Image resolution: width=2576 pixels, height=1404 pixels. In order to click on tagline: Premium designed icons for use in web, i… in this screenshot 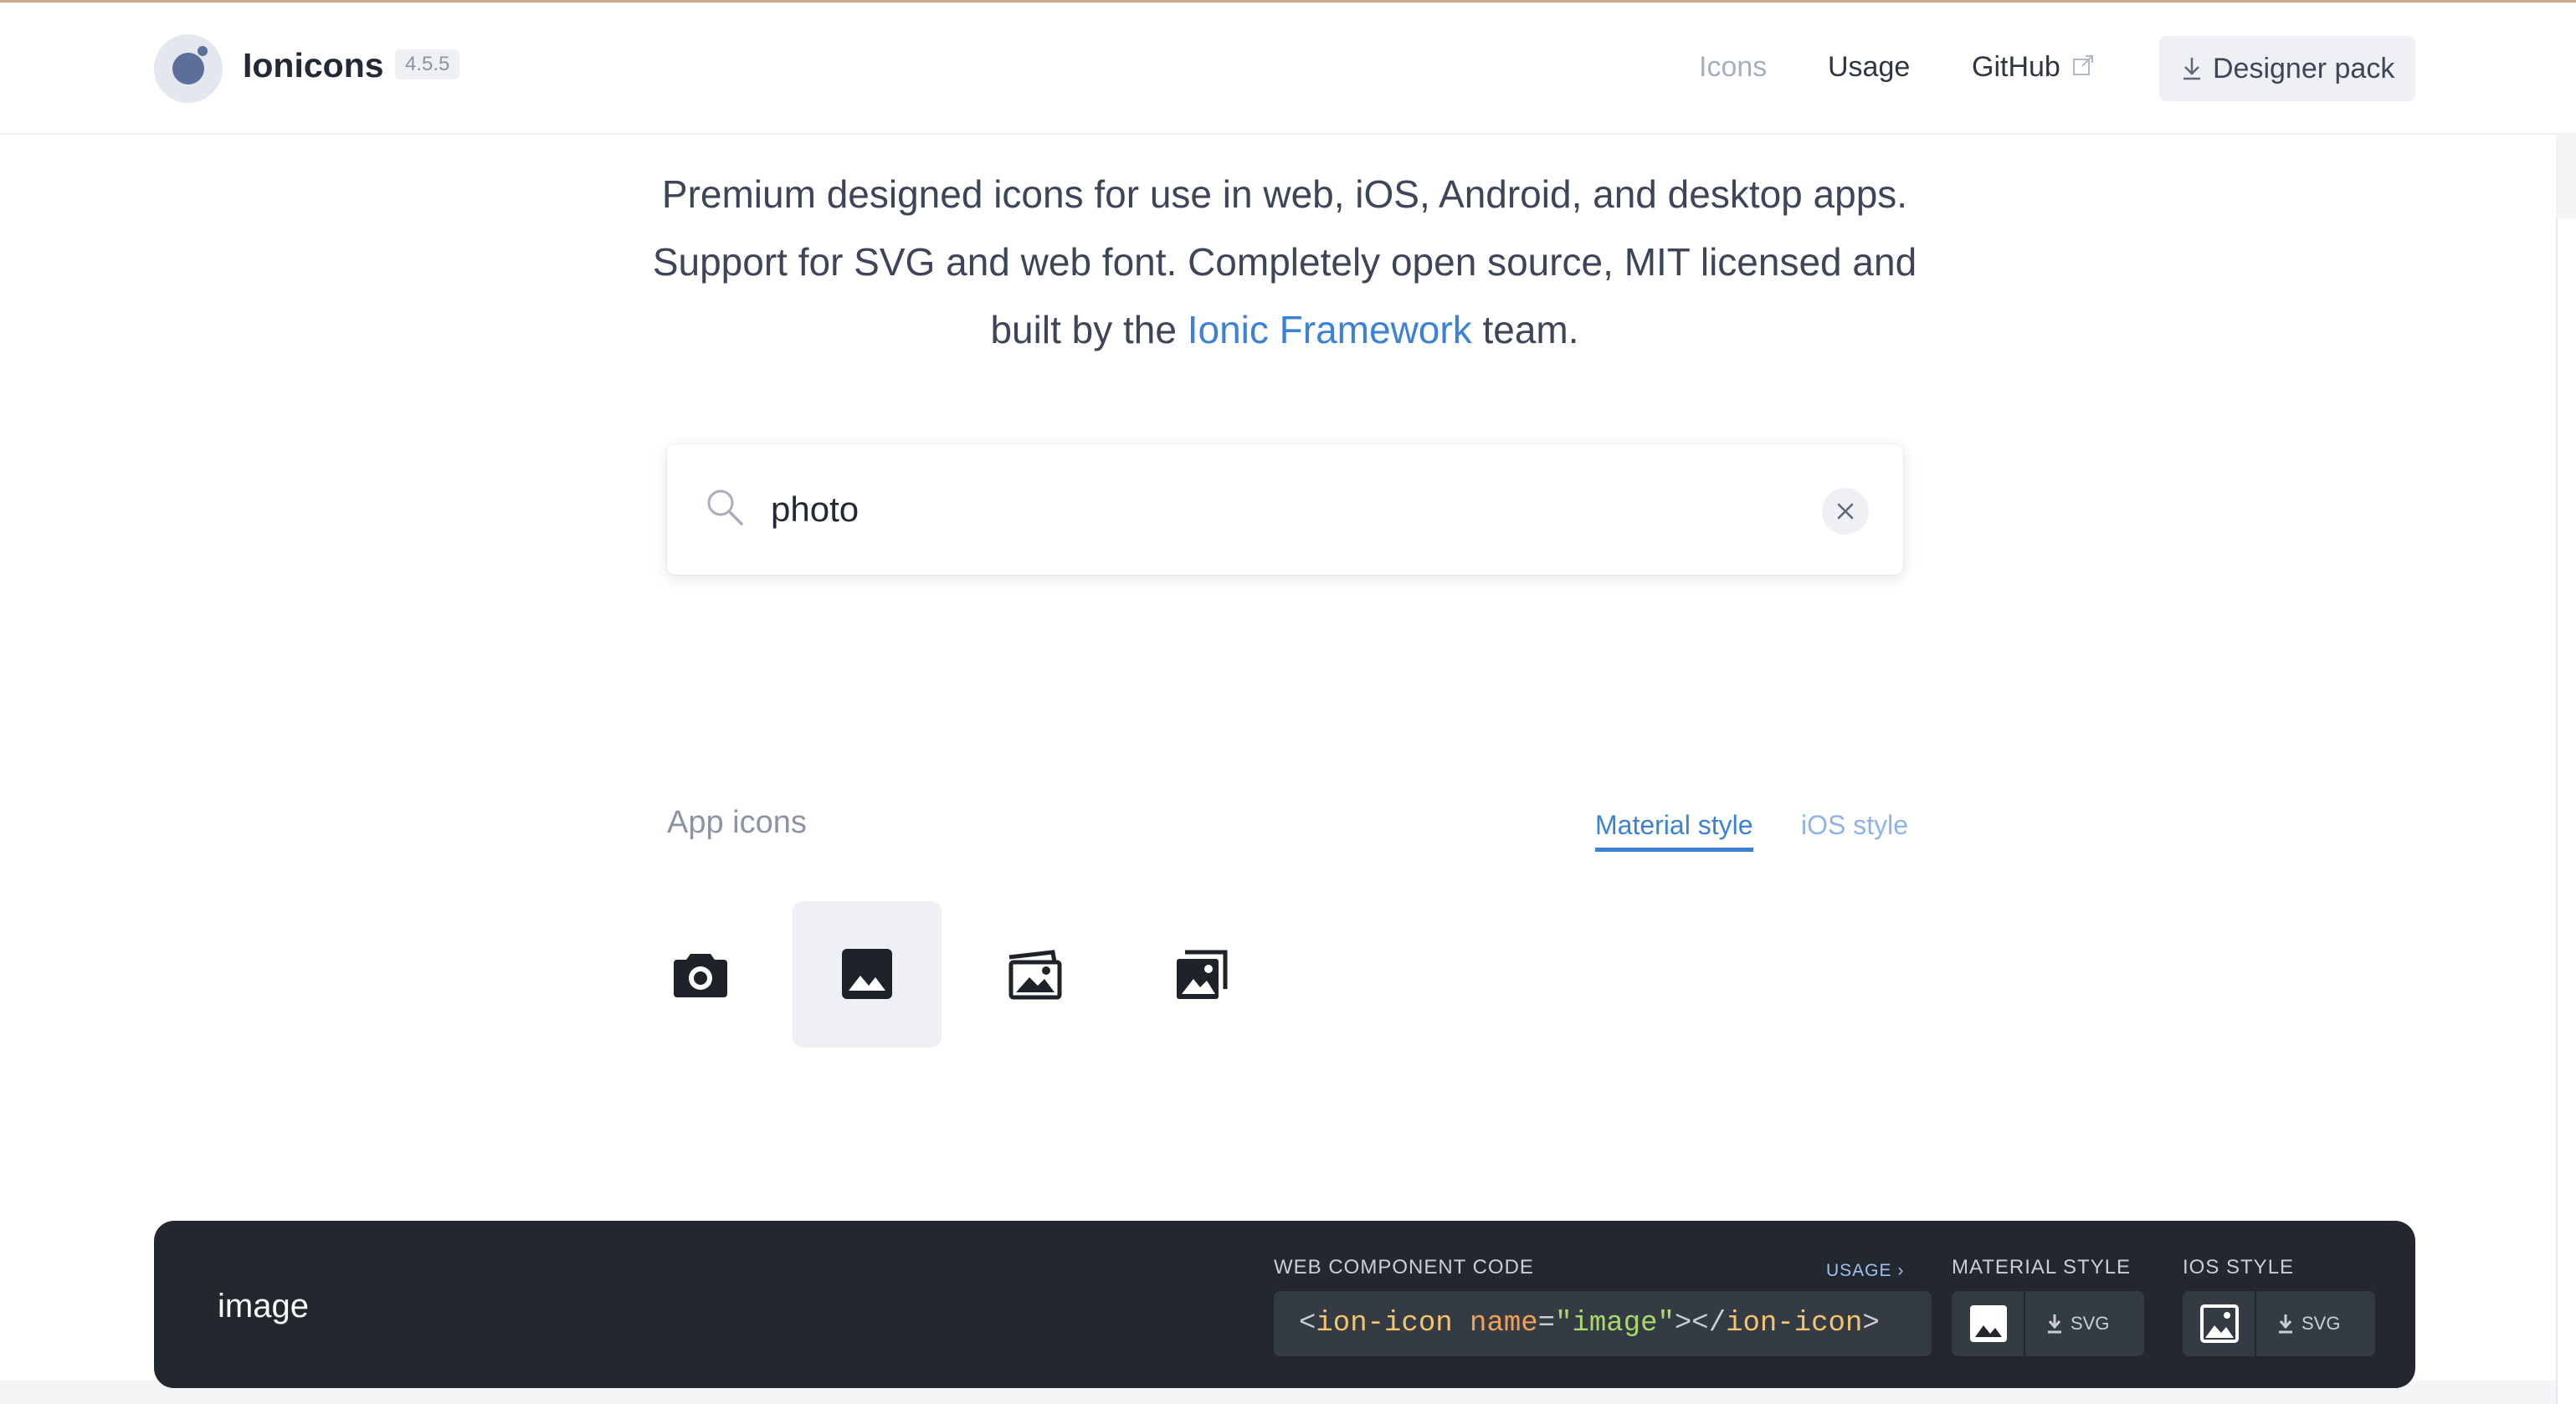, I will do `click(1284, 262)`.